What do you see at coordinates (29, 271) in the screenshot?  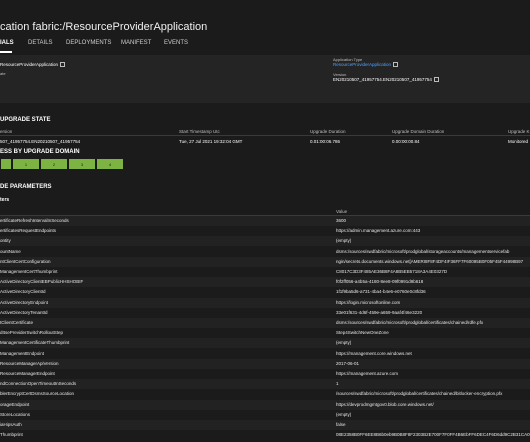 I see `parameter-name: ManagementCertThumbprint` at bounding box center [29, 271].